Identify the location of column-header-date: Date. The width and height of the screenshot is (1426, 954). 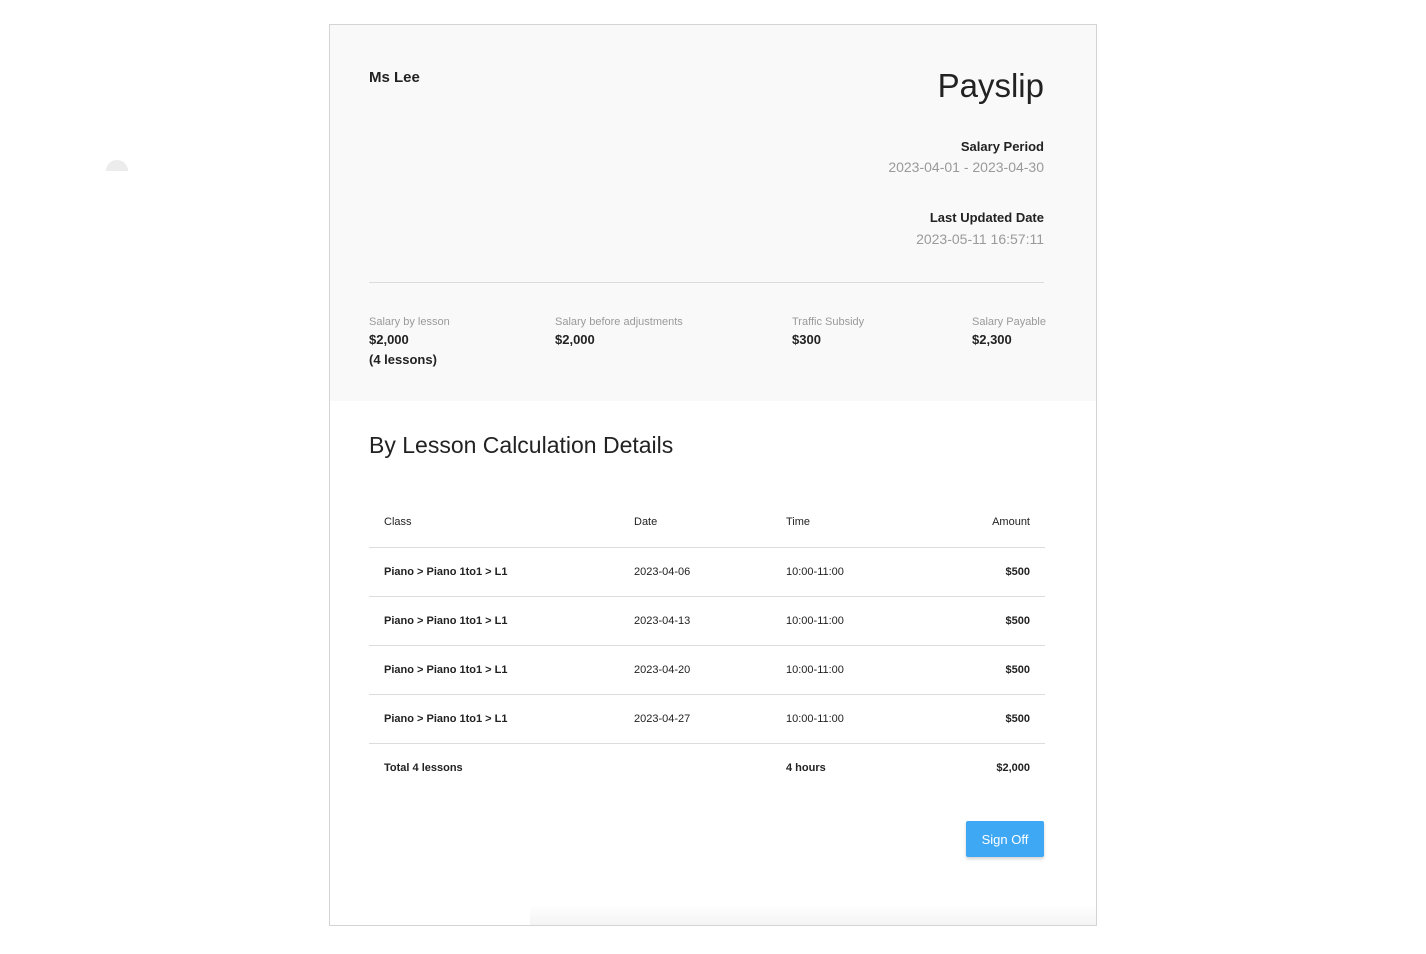
(695, 522).